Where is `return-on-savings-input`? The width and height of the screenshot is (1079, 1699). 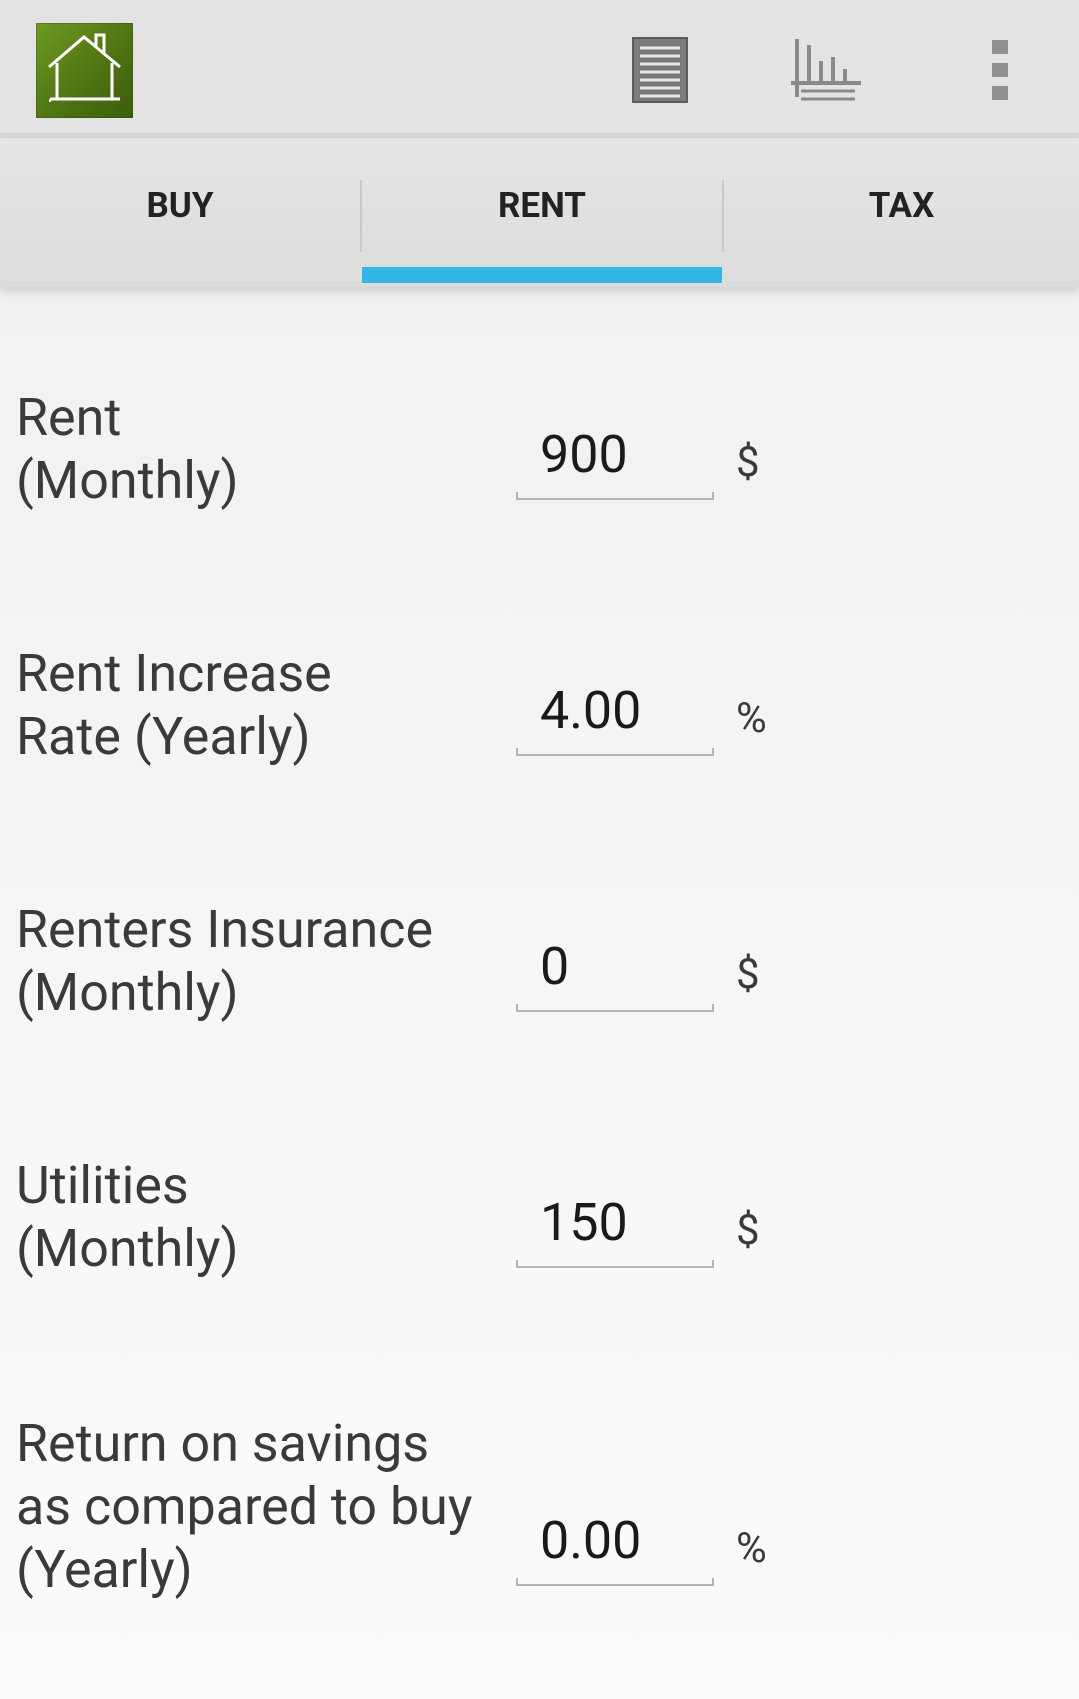 return-on-savings-input is located at coordinates (615, 1540).